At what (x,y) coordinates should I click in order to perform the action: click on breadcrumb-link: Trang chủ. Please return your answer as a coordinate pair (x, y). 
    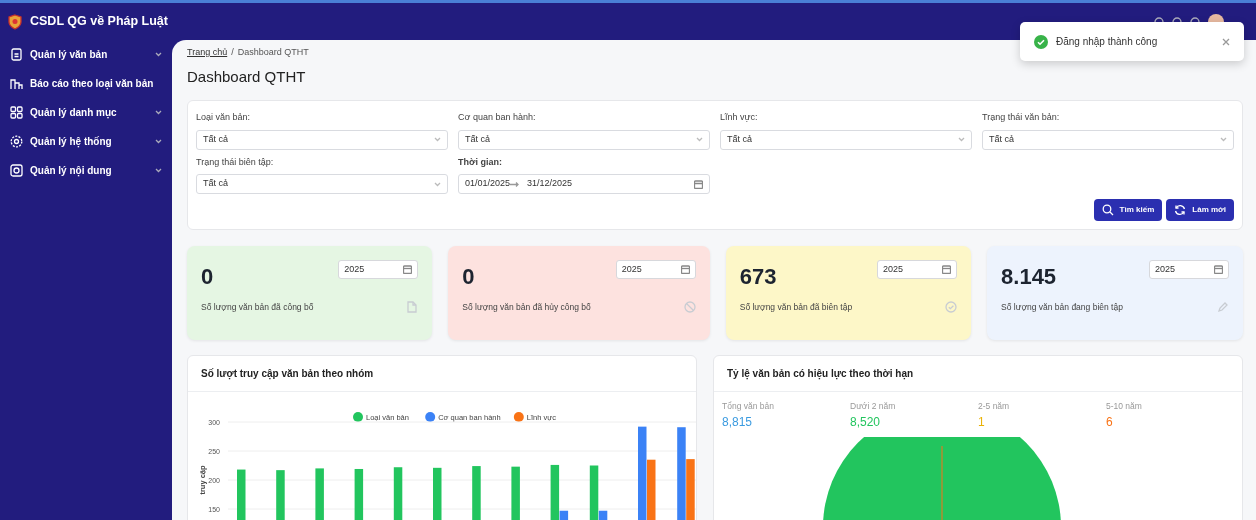
    Looking at the image, I should click on (207, 53).